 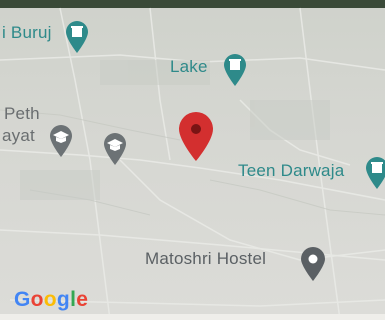 What do you see at coordinates (189, 66) in the screenshot?
I see `place-label-lake: Lake` at bounding box center [189, 66].